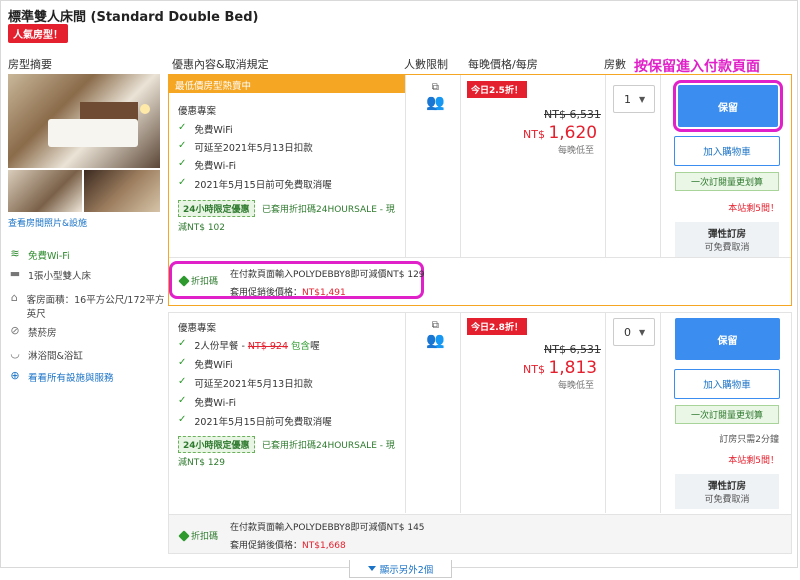 This screenshot has height=580, width=800. What do you see at coordinates (249, 345) in the screenshot?
I see `breakfast-item: ✓ 2人份早餐 - NT$ 924 包含喔` at bounding box center [249, 345].